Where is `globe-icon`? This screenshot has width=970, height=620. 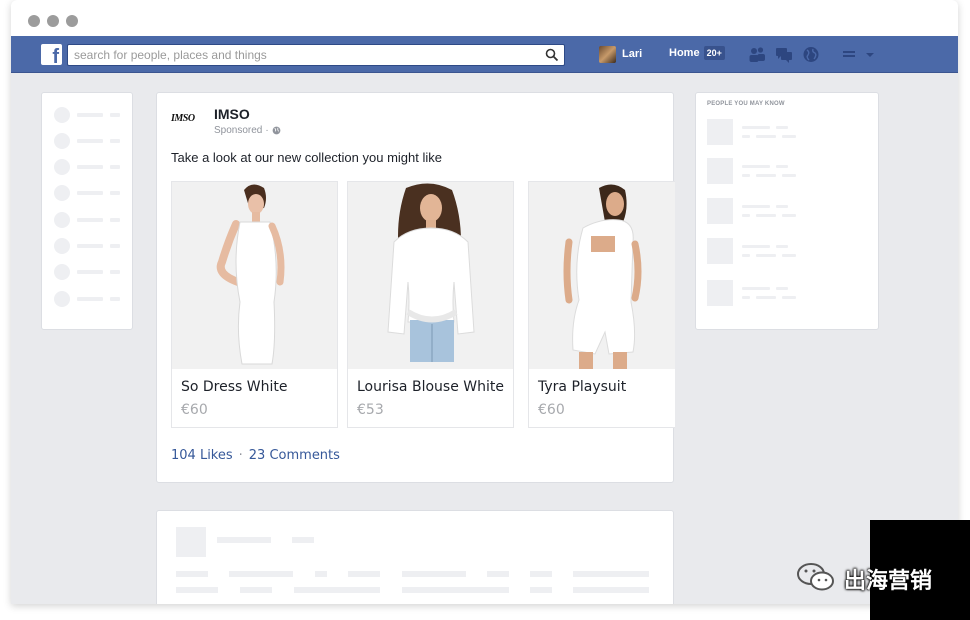
globe-icon is located at coordinates (276, 130).